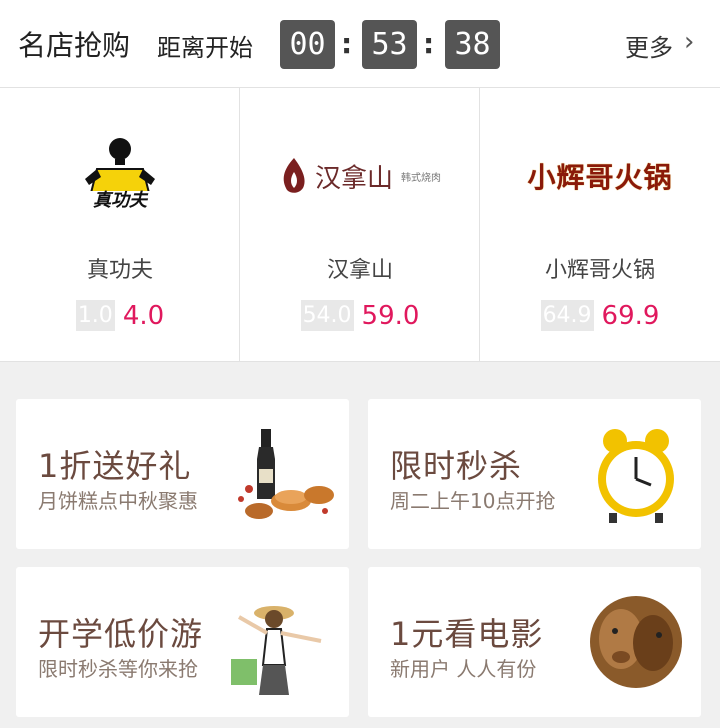  Describe the element at coordinates (205, 48) in the screenshot. I see `countdown-label: 距离开始` at that location.